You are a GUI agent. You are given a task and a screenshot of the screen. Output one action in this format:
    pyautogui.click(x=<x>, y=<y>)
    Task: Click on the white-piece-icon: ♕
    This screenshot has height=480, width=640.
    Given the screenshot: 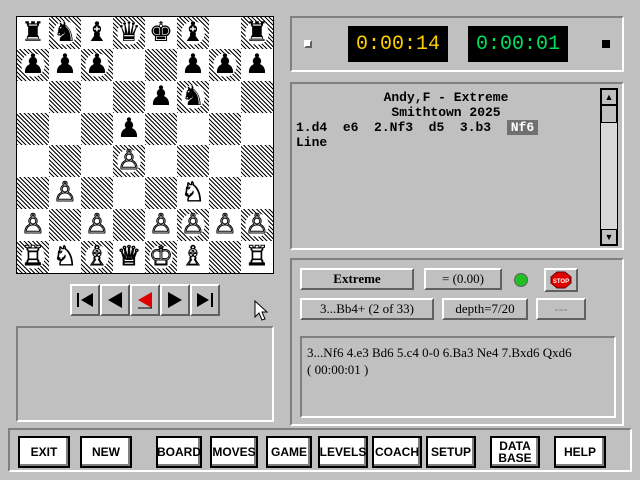 What is the action you would take?
    pyautogui.click(x=129, y=256)
    